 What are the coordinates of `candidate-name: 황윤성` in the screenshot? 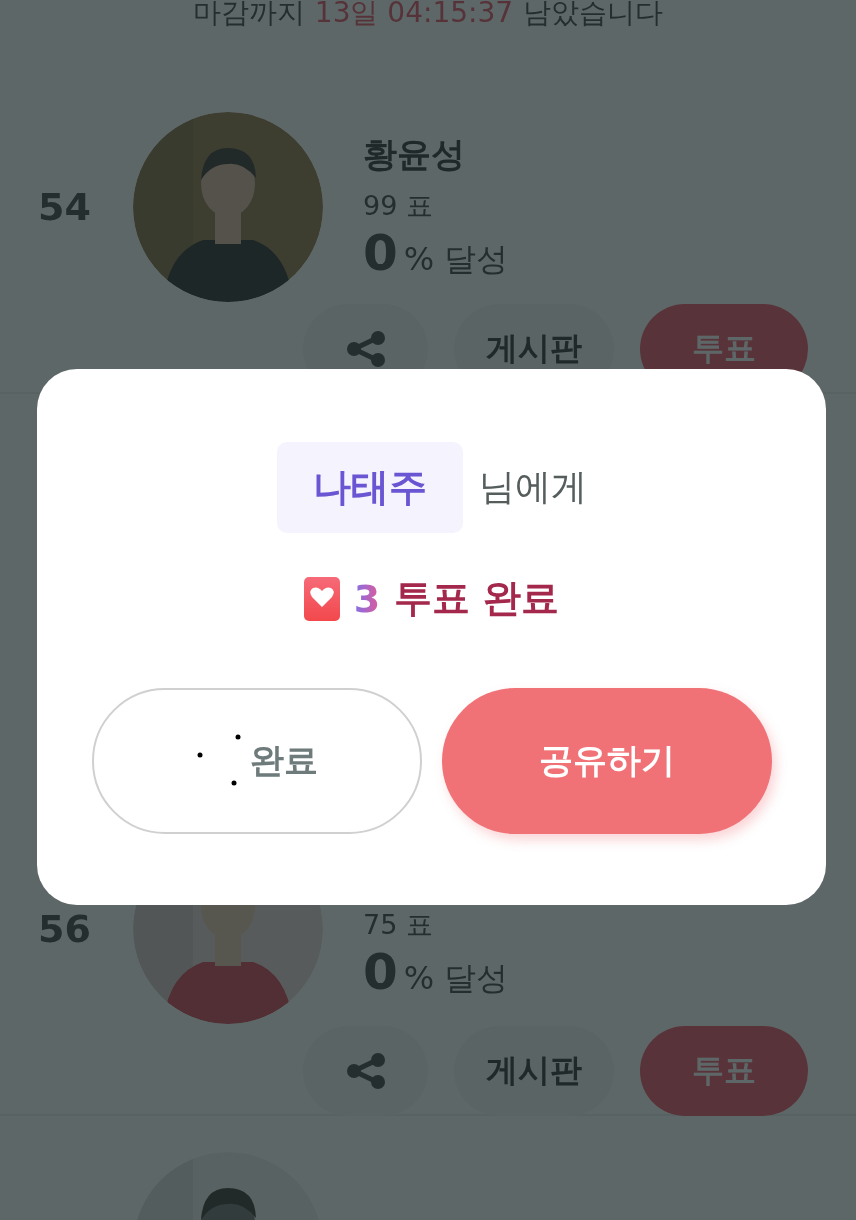 It's located at (414, 154).